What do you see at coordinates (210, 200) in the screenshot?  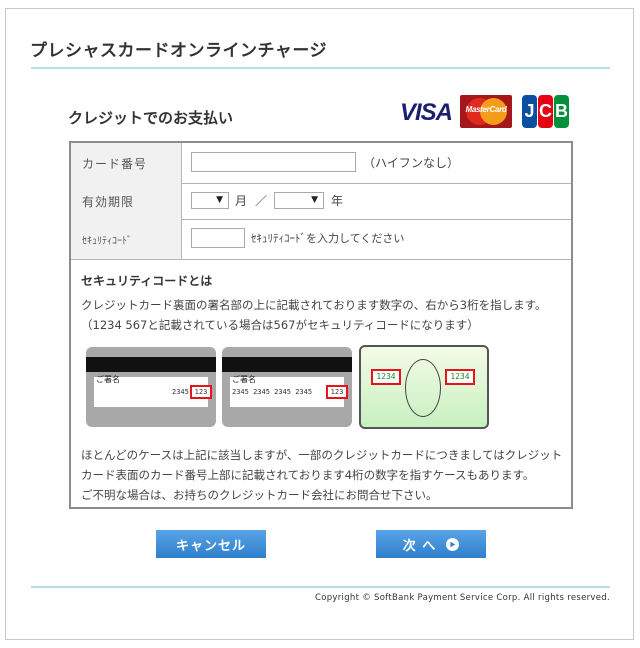 I see `expiry-month-select: ▼` at bounding box center [210, 200].